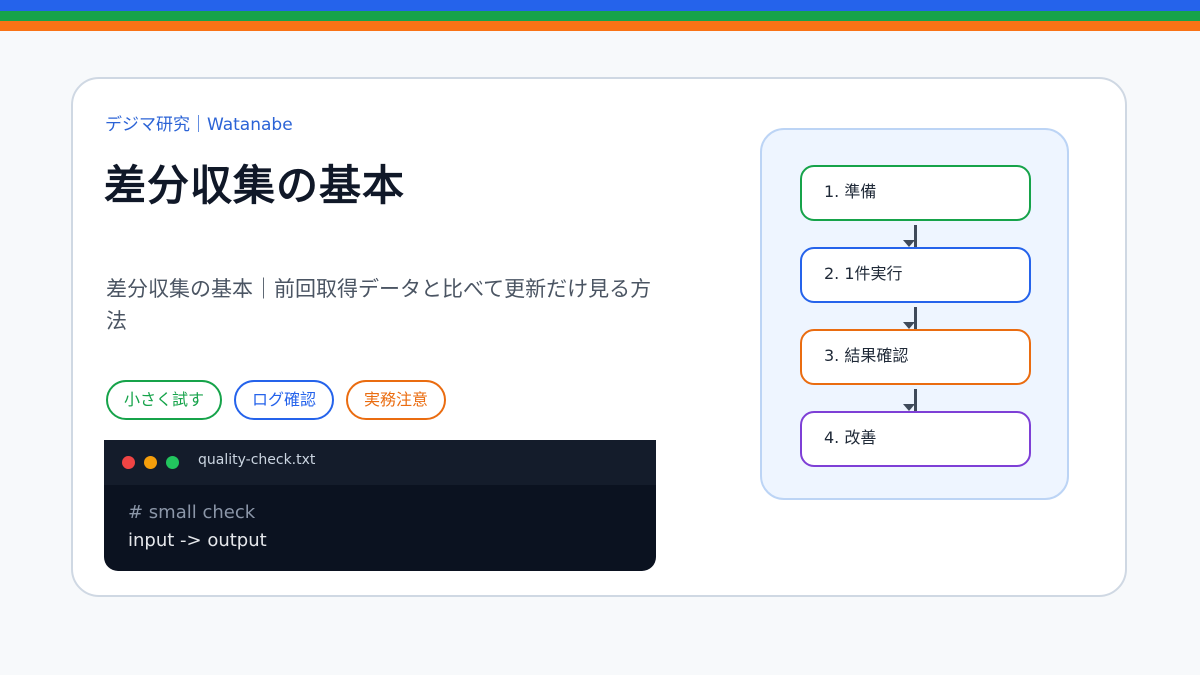 This screenshot has width=1200, height=675. Describe the element at coordinates (199, 125) in the screenshot. I see `kicker-text: デジマ研究｜Watanabe` at that location.